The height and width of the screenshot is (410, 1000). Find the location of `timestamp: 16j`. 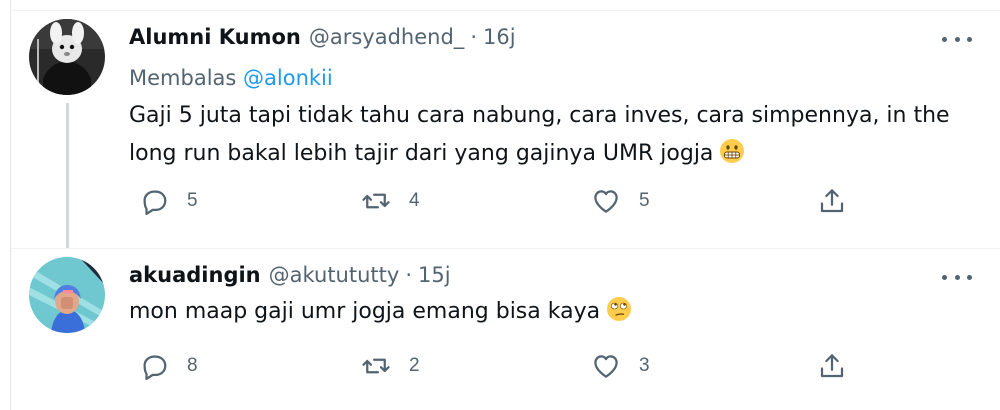

timestamp: 16j is located at coordinates (499, 37).